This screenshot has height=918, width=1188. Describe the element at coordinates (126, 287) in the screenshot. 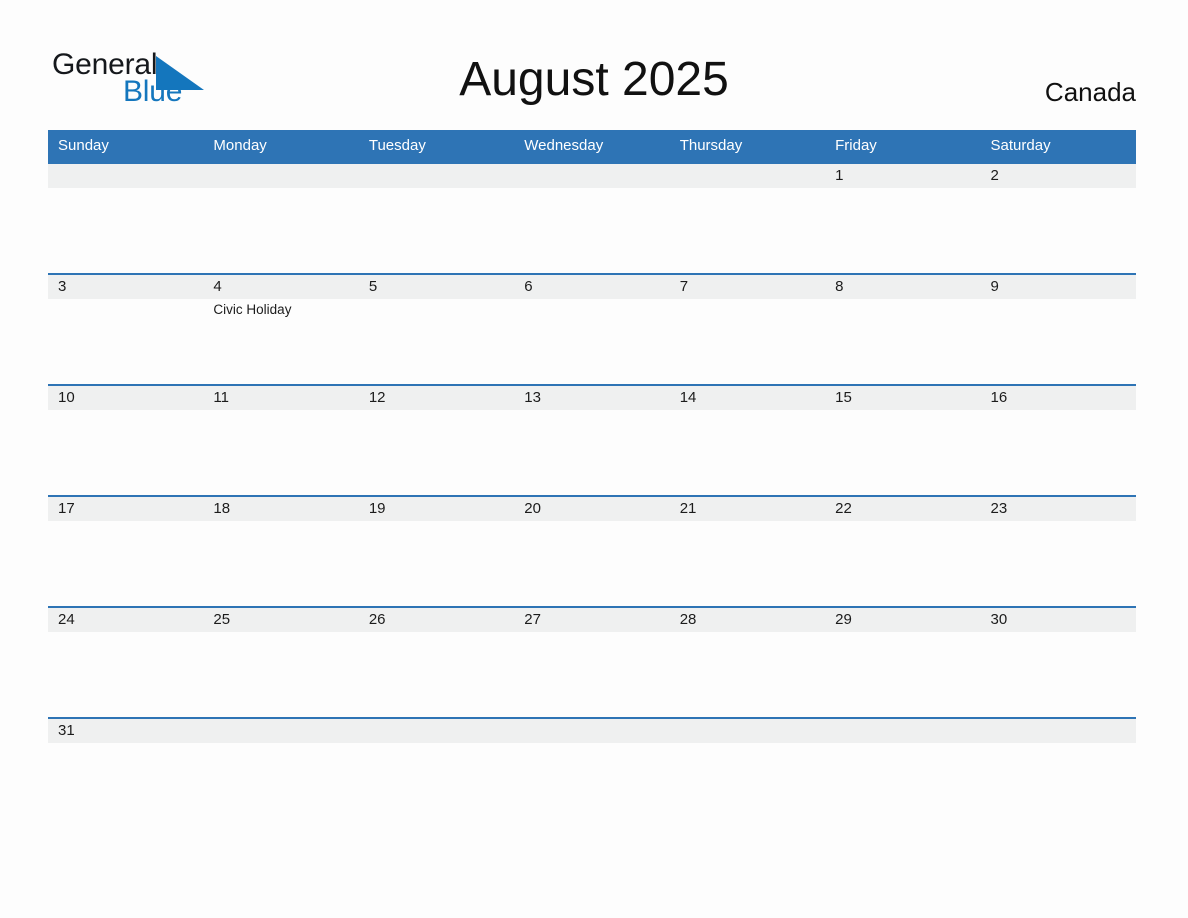

I see `day-number: 3` at that location.